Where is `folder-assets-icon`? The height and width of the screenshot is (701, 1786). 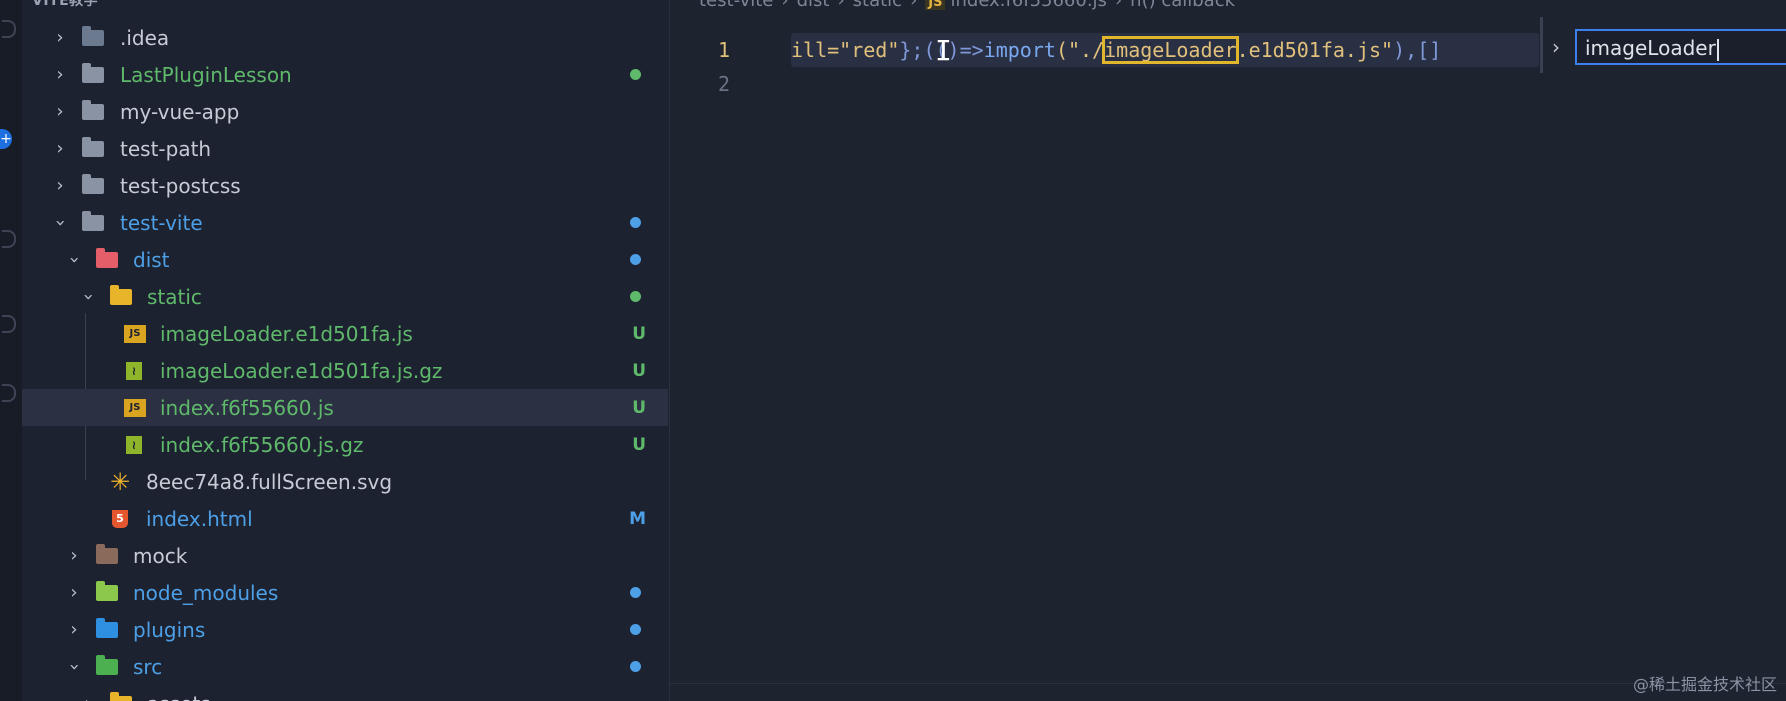 folder-assets-icon is located at coordinates (121, 696).